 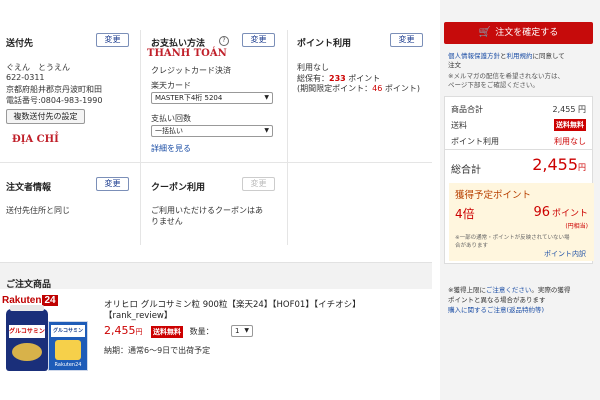 What do you see at coordinates (171, 118) in the screenshot?
I see `installment-label: 支払い回数` at bounding box center [171, 118].